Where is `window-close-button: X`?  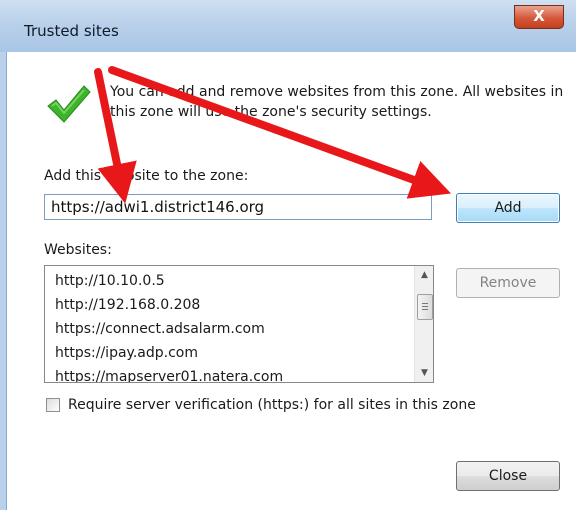 window-close-button: X is located at coordinates (539, 17).